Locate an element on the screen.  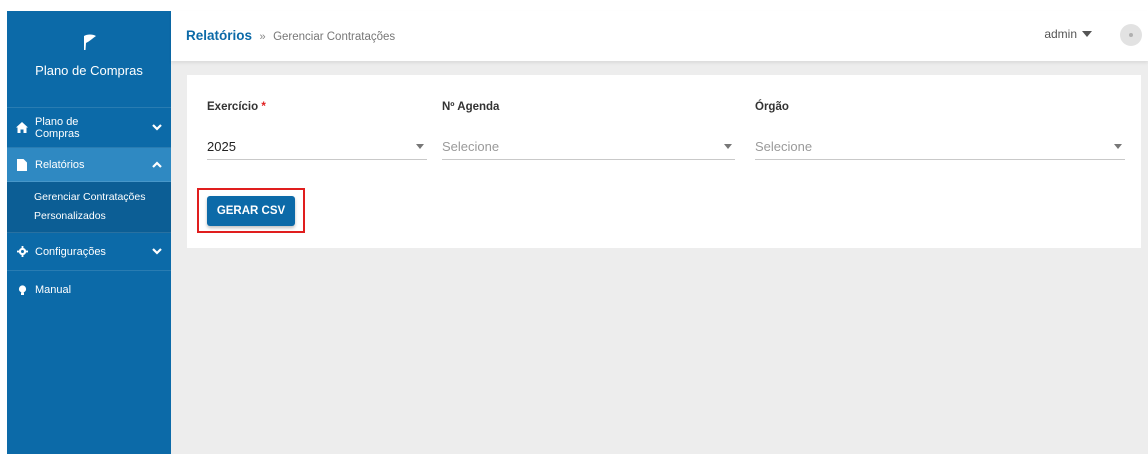
orgao-label: Órgão is located at coordinates (772, 107).